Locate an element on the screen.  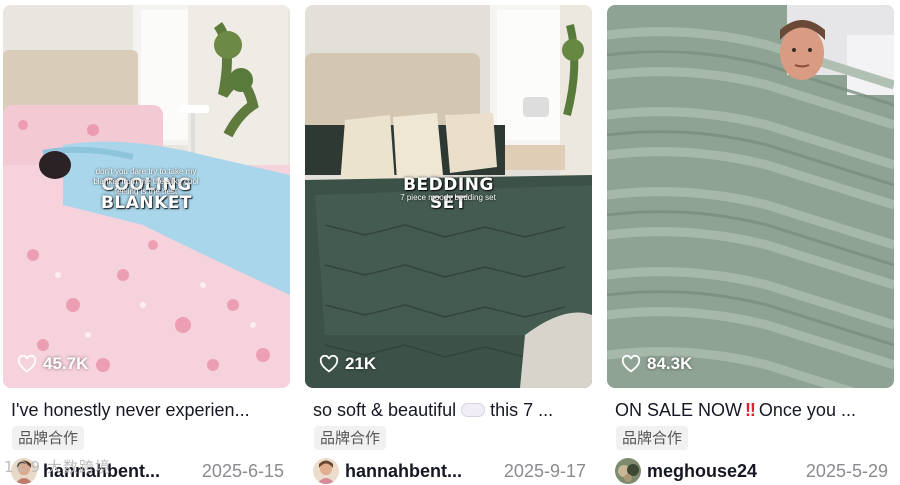
author-row-1: hannahbent... 2025-6-15 is located at coordinates (150, 471).